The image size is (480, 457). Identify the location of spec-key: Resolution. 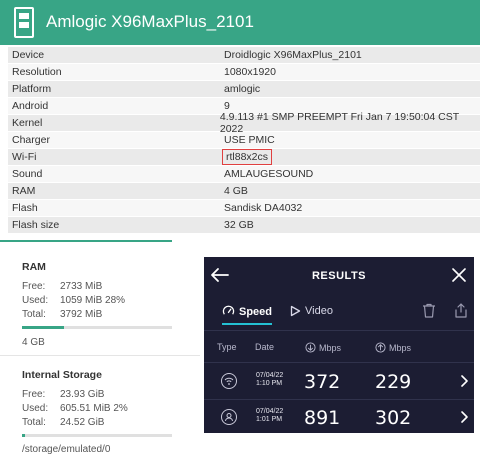
(37, 72).